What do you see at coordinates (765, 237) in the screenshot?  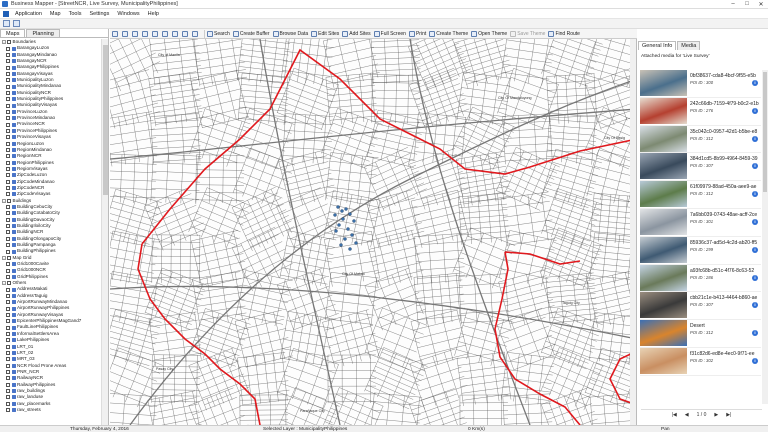 I see `media-scrollbar` at bounding box center [765, 237].